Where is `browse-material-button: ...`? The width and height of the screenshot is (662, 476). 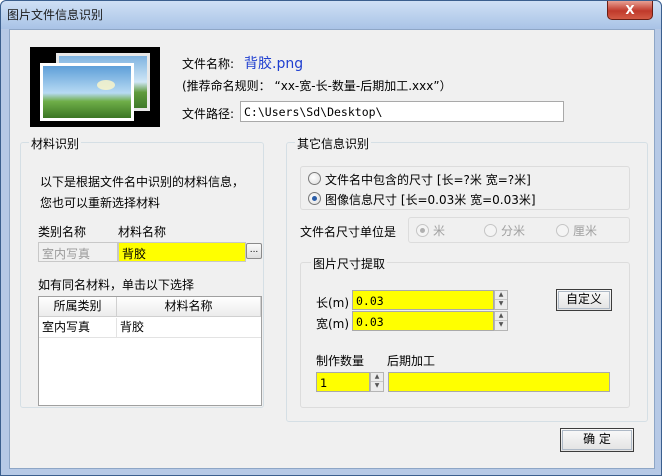
browse-material-button: ... is located at coordinates (254, 251).